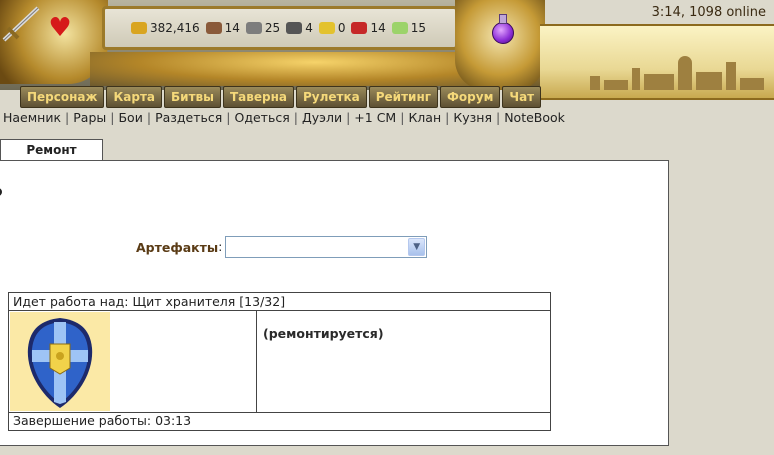 The image size is (774, 455). Describe the element at coordinates (253, 28) in the screenshot. I see `gears-icon` at that location.